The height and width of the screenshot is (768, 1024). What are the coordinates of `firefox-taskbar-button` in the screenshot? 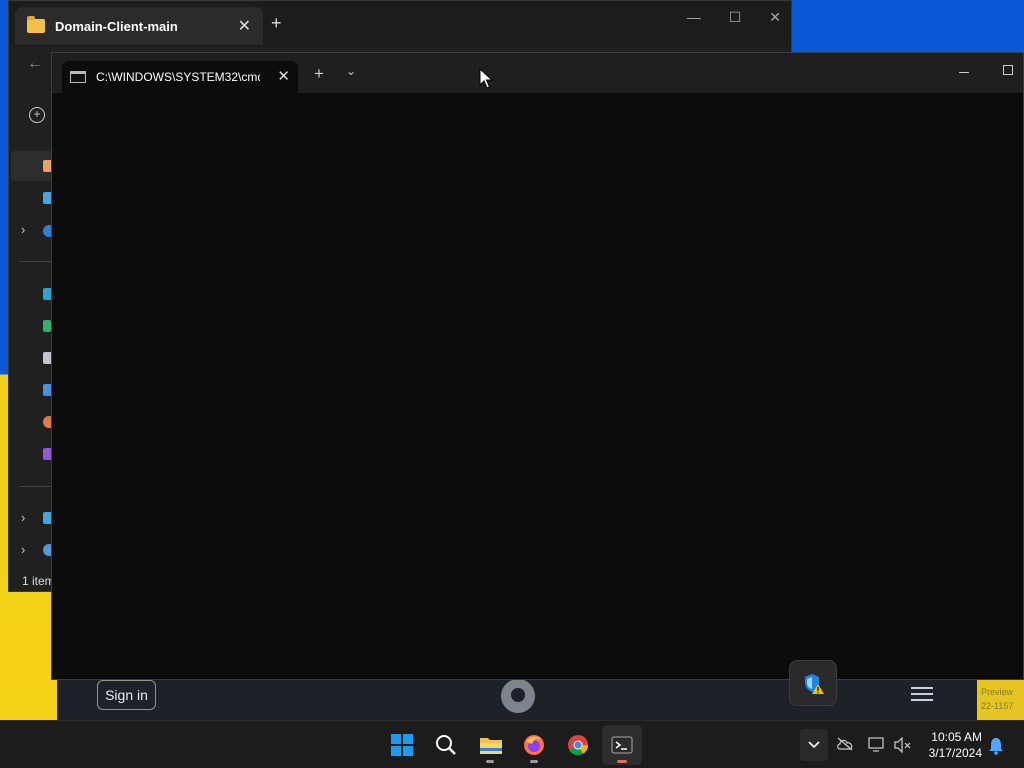 It's located at (534, 745).